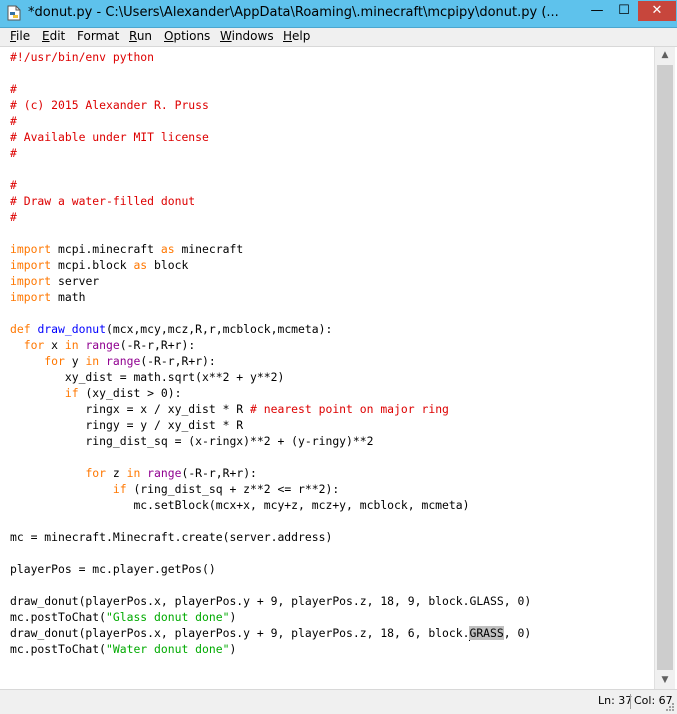 This screenshot has height=714, width=677. Describe the element at coordinates (168, 265) in the screenshot. I see `code-token: block` at that location.